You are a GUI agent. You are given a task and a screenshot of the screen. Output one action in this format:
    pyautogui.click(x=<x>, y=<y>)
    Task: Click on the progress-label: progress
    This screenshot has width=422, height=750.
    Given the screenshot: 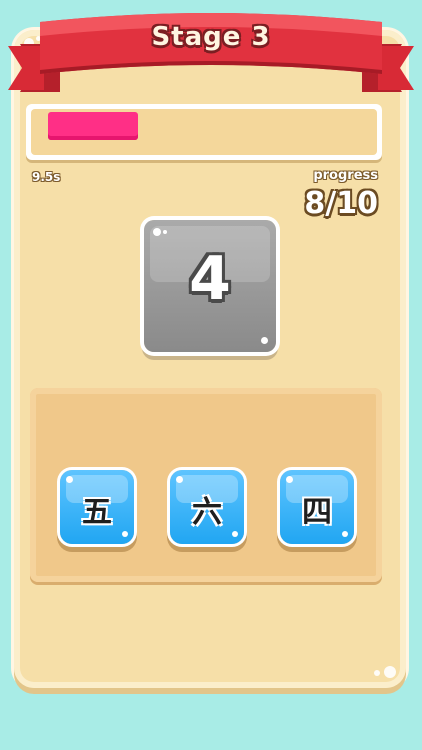 What is the action you would take?
    pyautogui.click(x=345, y=175)
    